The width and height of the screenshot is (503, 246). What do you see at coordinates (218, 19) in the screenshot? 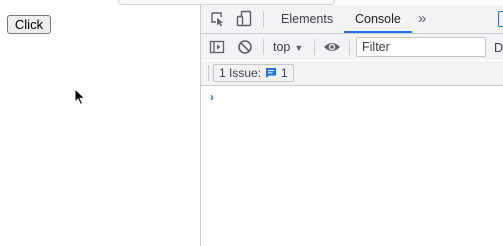
I see `inspect-element-icon` at bounding box center [218, 19].